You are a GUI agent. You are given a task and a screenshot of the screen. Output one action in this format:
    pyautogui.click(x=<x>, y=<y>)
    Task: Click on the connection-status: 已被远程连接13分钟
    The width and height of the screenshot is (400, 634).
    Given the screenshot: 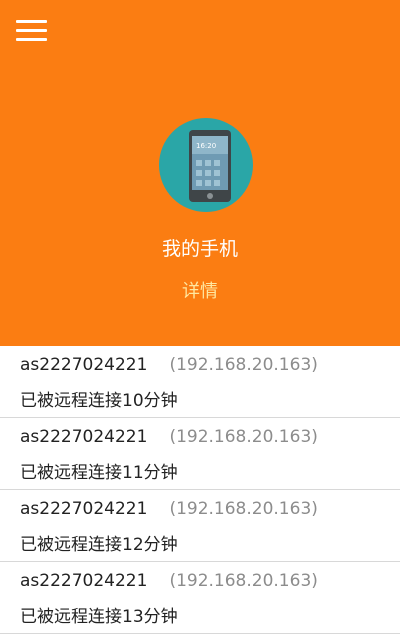 What is the action you would take?
    pyautogui.click(x=99, y=617)
    